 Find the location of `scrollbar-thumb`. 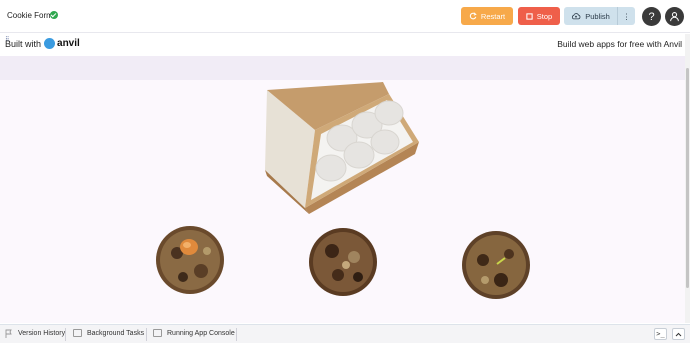

scrollbar-thumb is located at coordinates (687, 178).